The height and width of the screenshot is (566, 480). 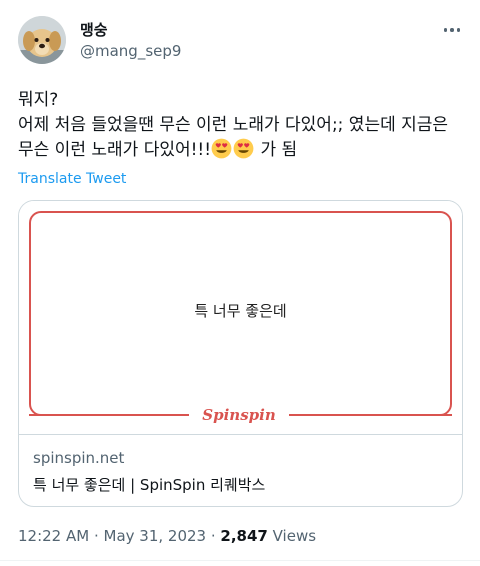 I want to click on tweet-line-3-text: 무슨 이런 노래가 다있어!!!, so click(x=115, y=150).